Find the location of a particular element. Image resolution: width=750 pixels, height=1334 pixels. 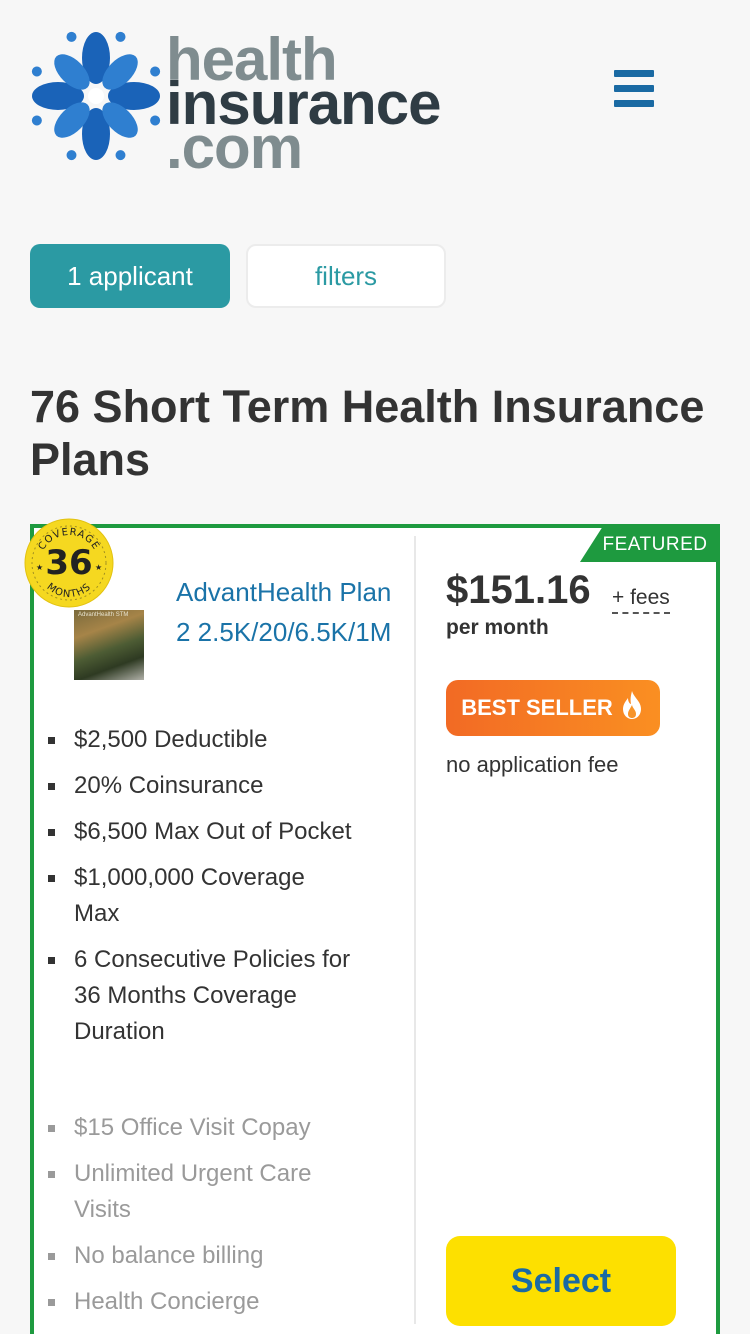

coverage-36-months-badge: COVERAGE 36 MONTHS ★ ★ is located at coordinates (69, 563).